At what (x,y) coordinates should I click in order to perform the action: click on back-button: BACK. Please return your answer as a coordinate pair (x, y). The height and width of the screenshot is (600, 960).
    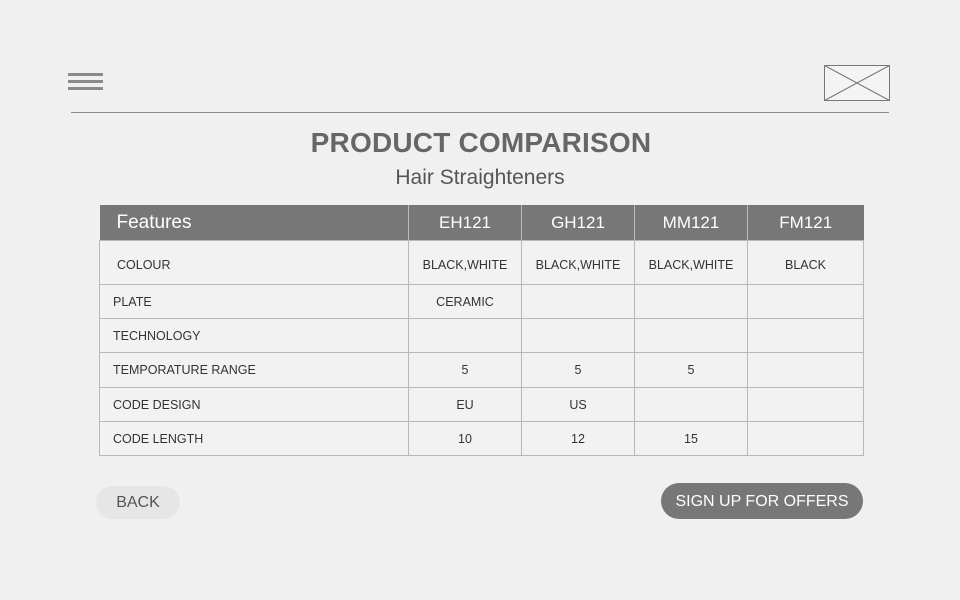
    Looking at the image, I should click on (138, 502).